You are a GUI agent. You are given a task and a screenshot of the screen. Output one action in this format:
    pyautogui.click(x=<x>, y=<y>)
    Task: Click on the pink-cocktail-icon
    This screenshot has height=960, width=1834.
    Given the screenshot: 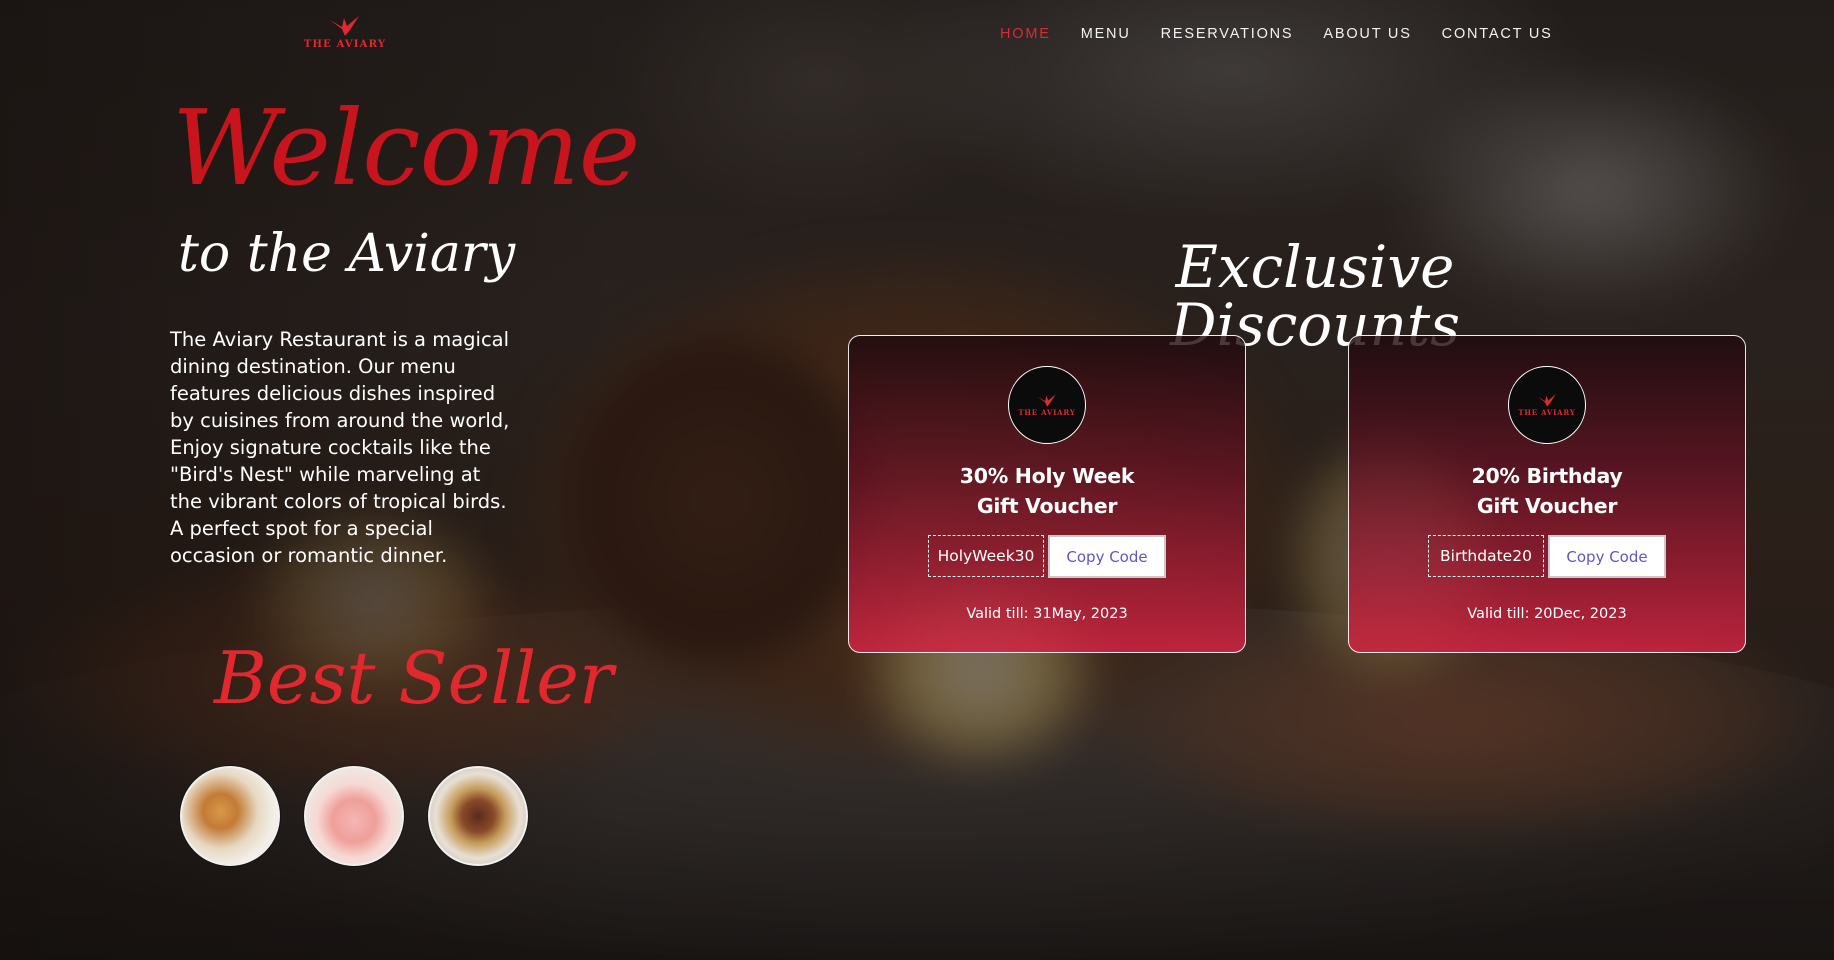 What is the action you would take?
    pyautogui.click(x=354, y=816)
    